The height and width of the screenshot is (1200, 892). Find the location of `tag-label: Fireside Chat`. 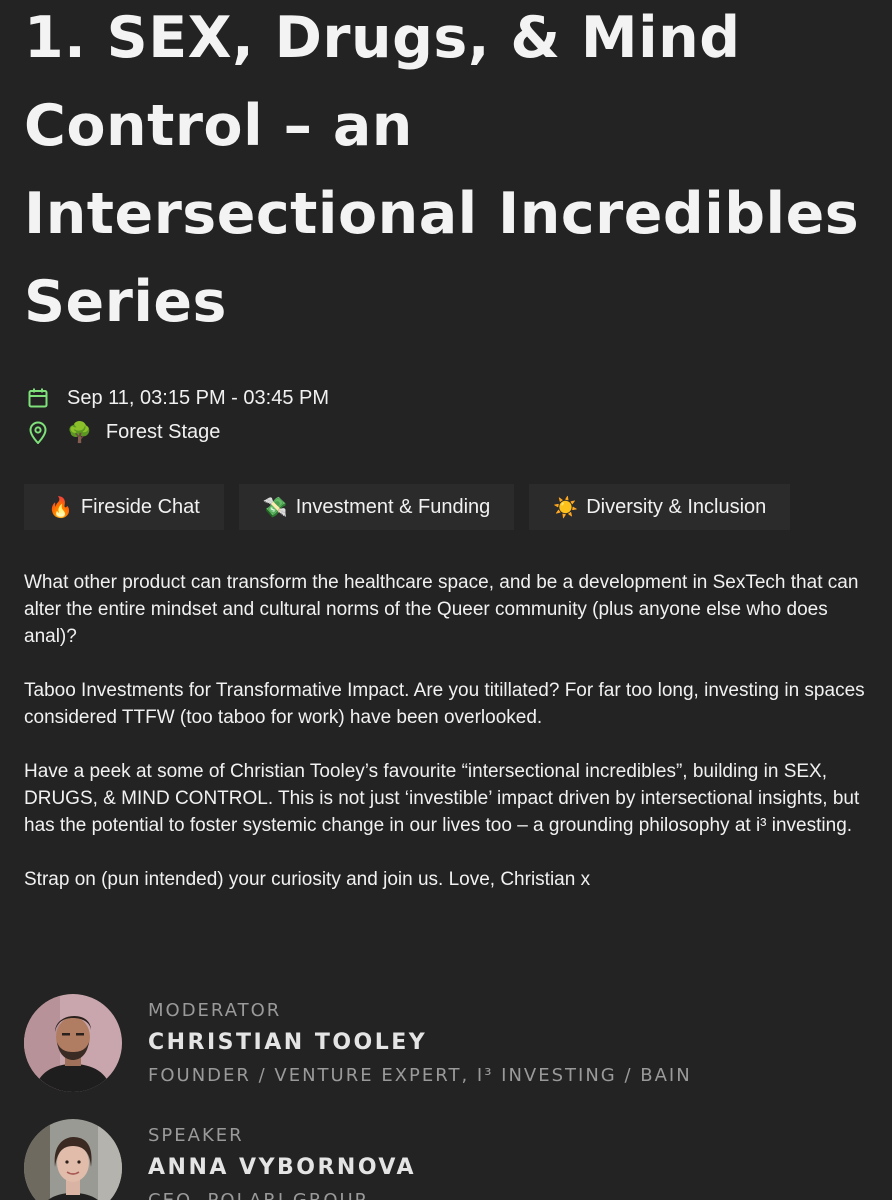

tag-label: Fireside Chat is located at coordinates (140, 506).